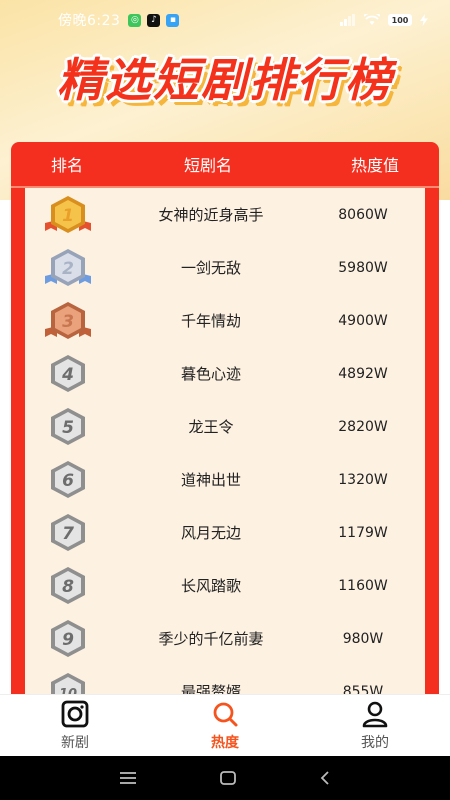 Image resolution: width=450 pixels, height=800 pixels. Describe the element at coordinates (363, 320) in the screenshot. I see `heat-value: 4900W` at that location.